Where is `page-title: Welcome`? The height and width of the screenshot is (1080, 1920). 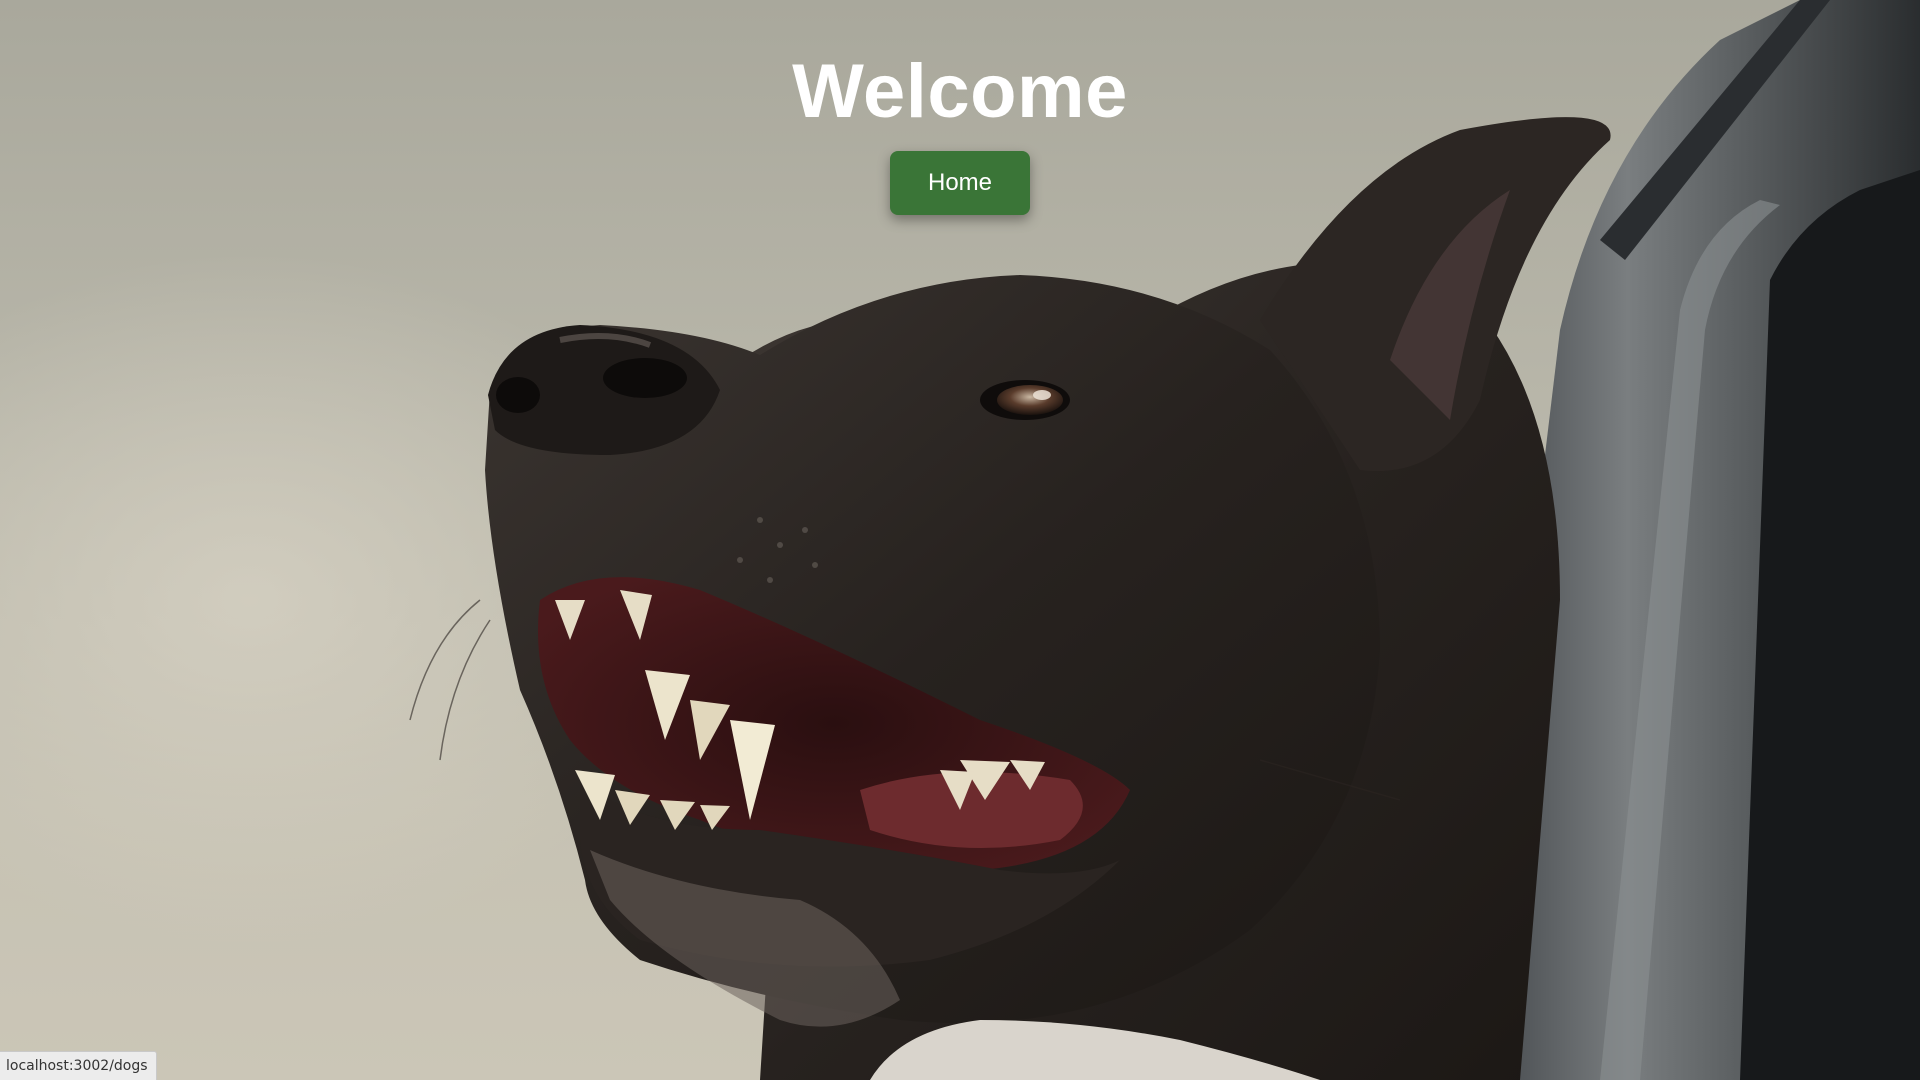
page-title: Welcome is located at coordinates (960, 91).